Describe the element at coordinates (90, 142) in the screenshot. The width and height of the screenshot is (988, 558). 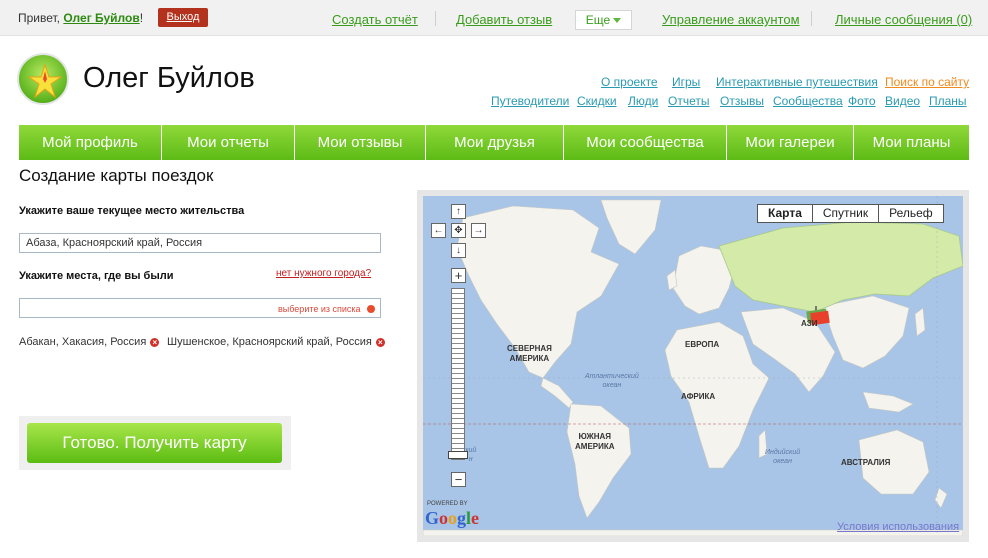
I see `nav-my-profile: Мой профиль` at that location.